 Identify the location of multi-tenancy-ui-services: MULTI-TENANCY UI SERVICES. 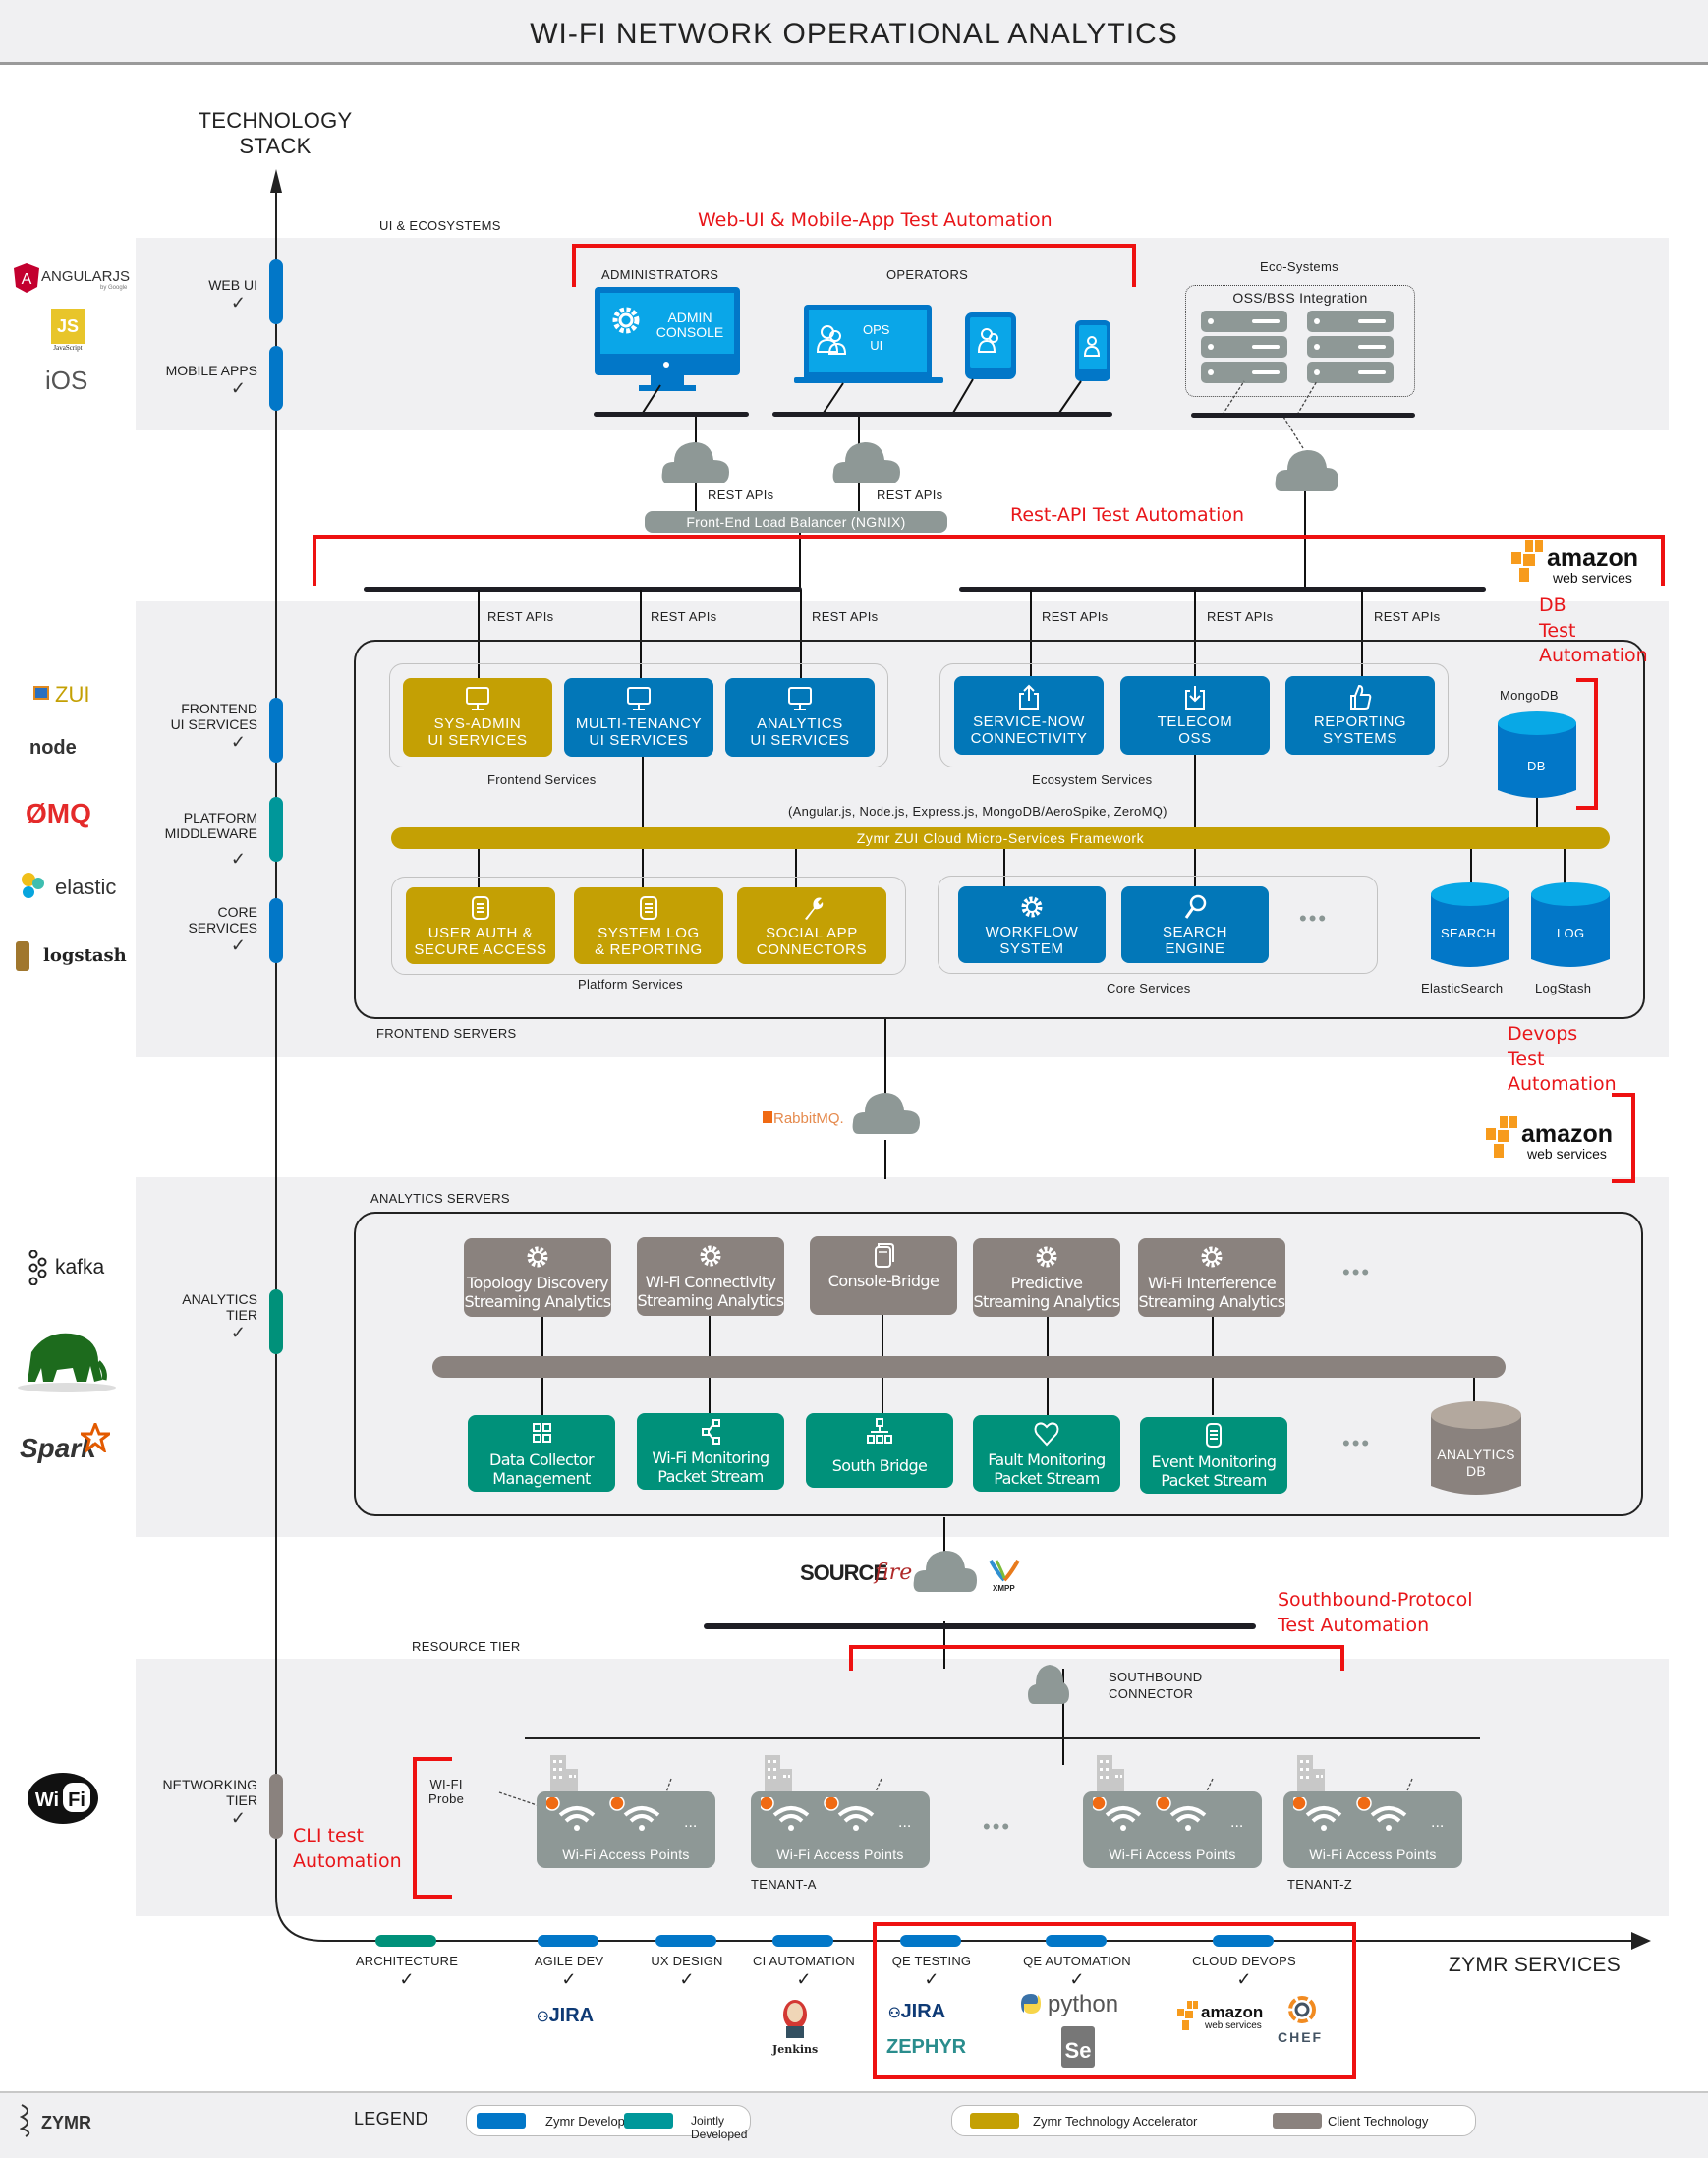
(638, 717).